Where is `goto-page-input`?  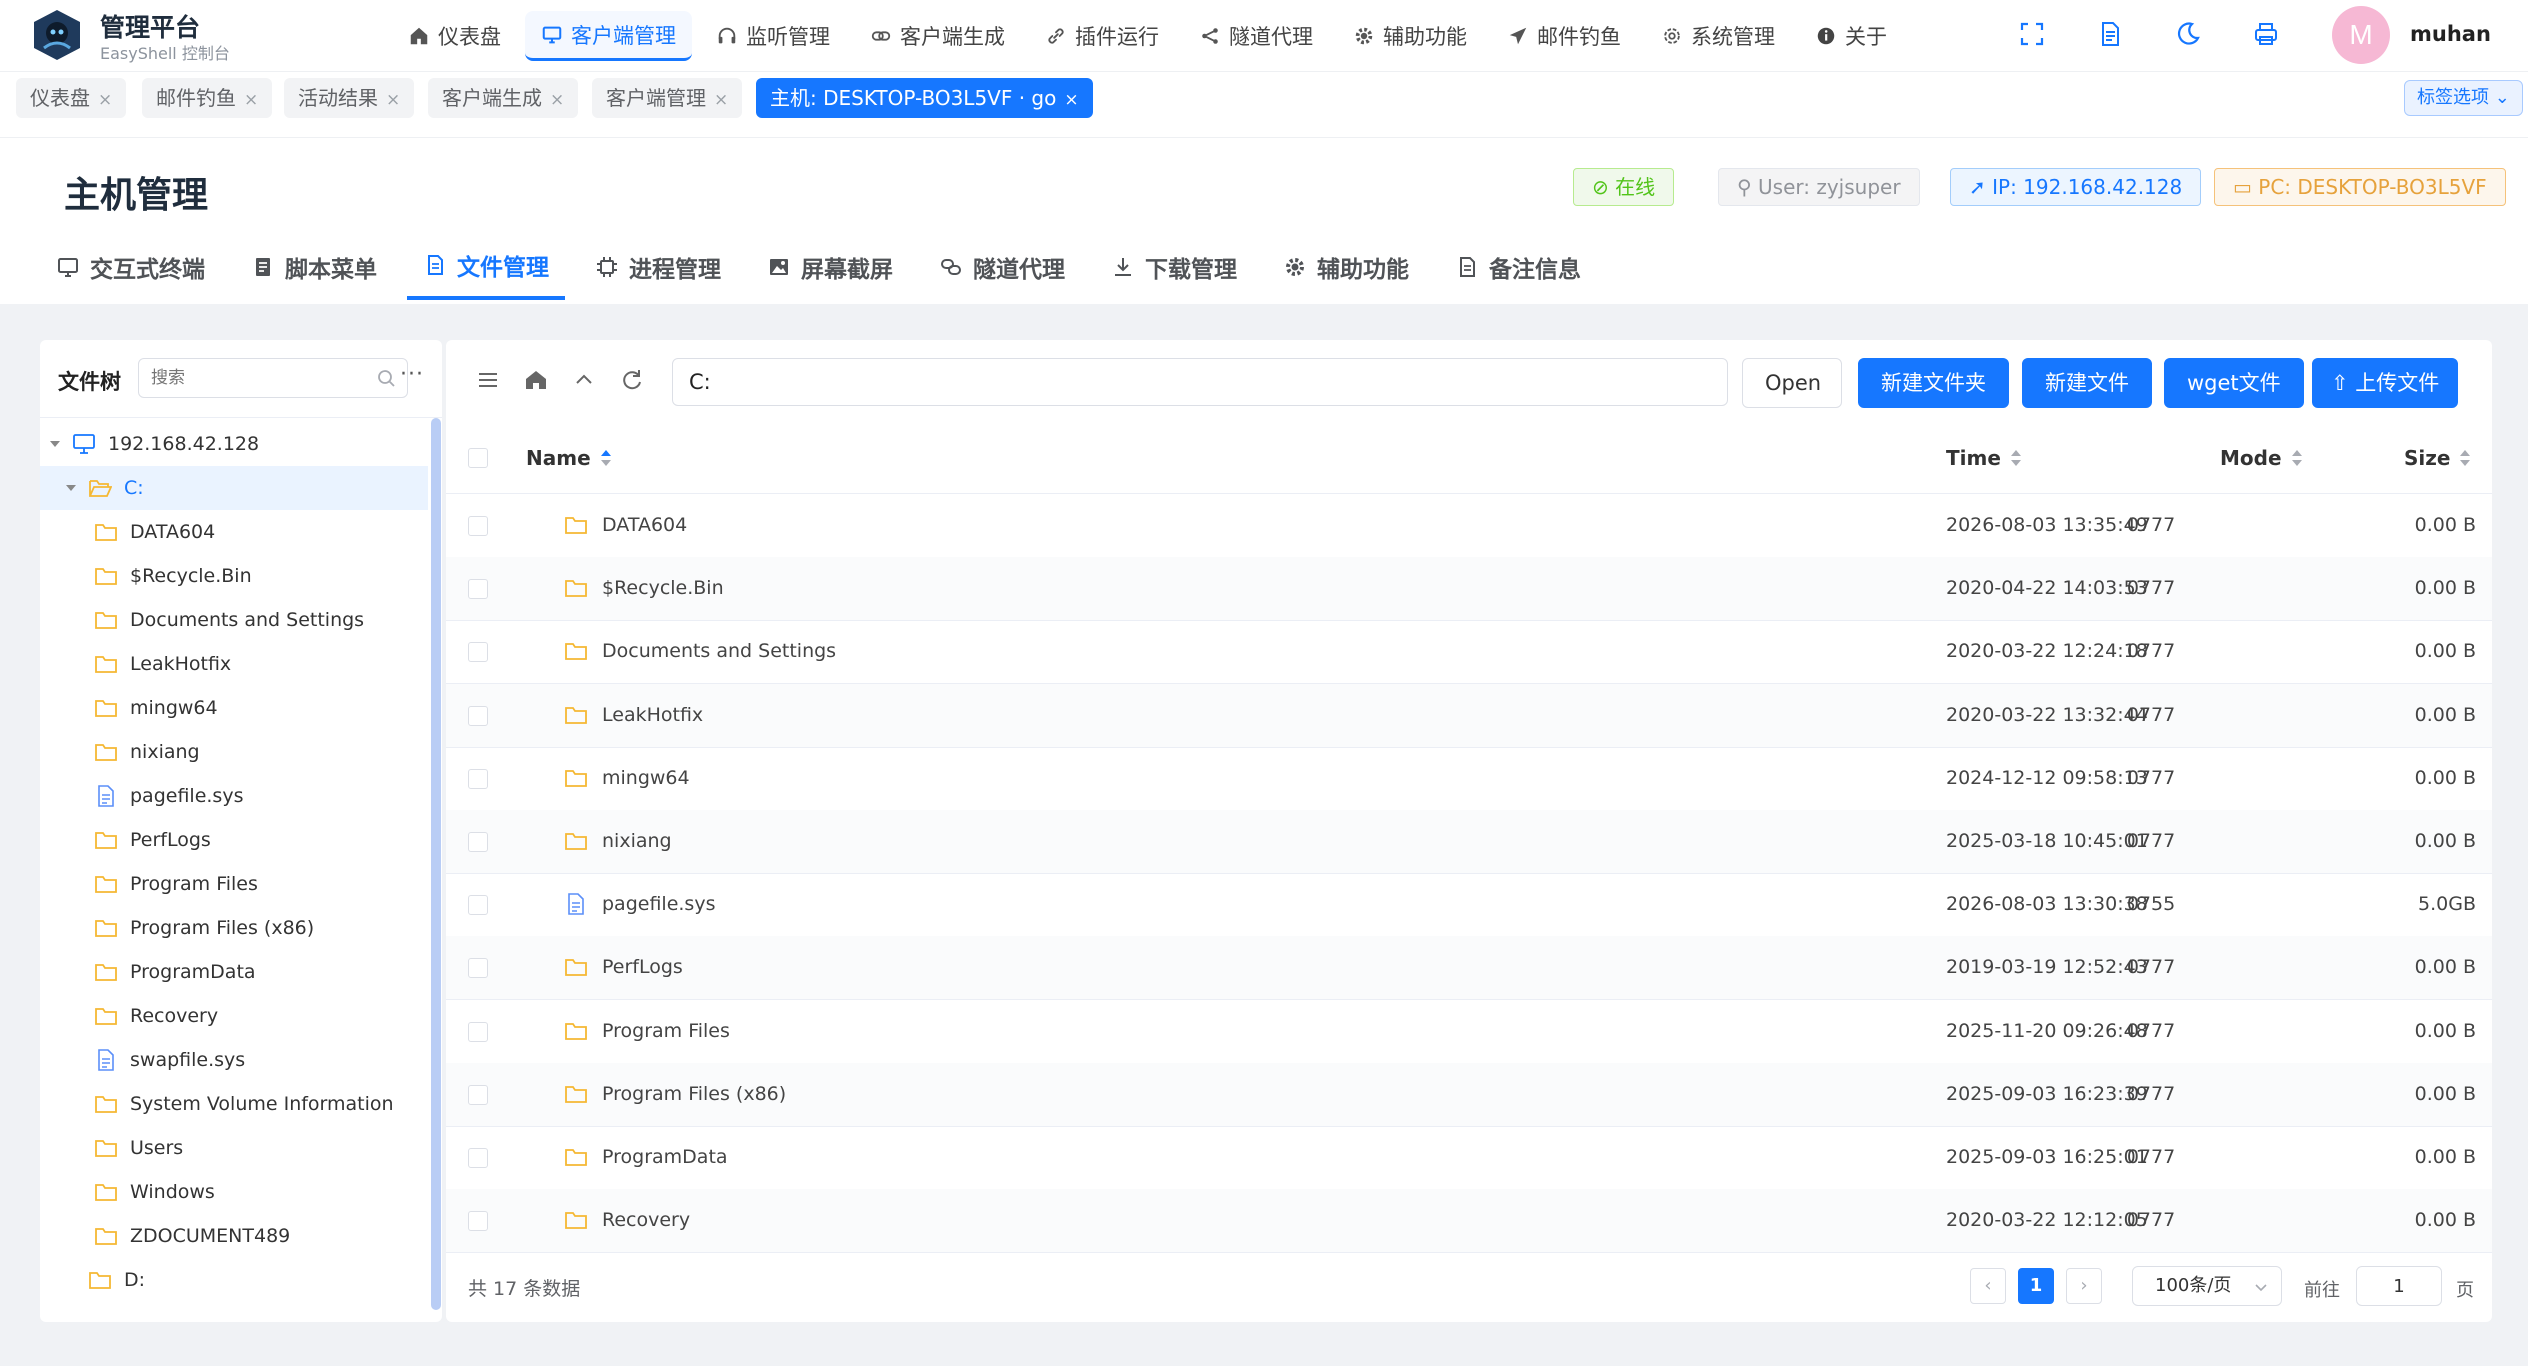 goto-page-input is located at coordinates (2399, 1286).